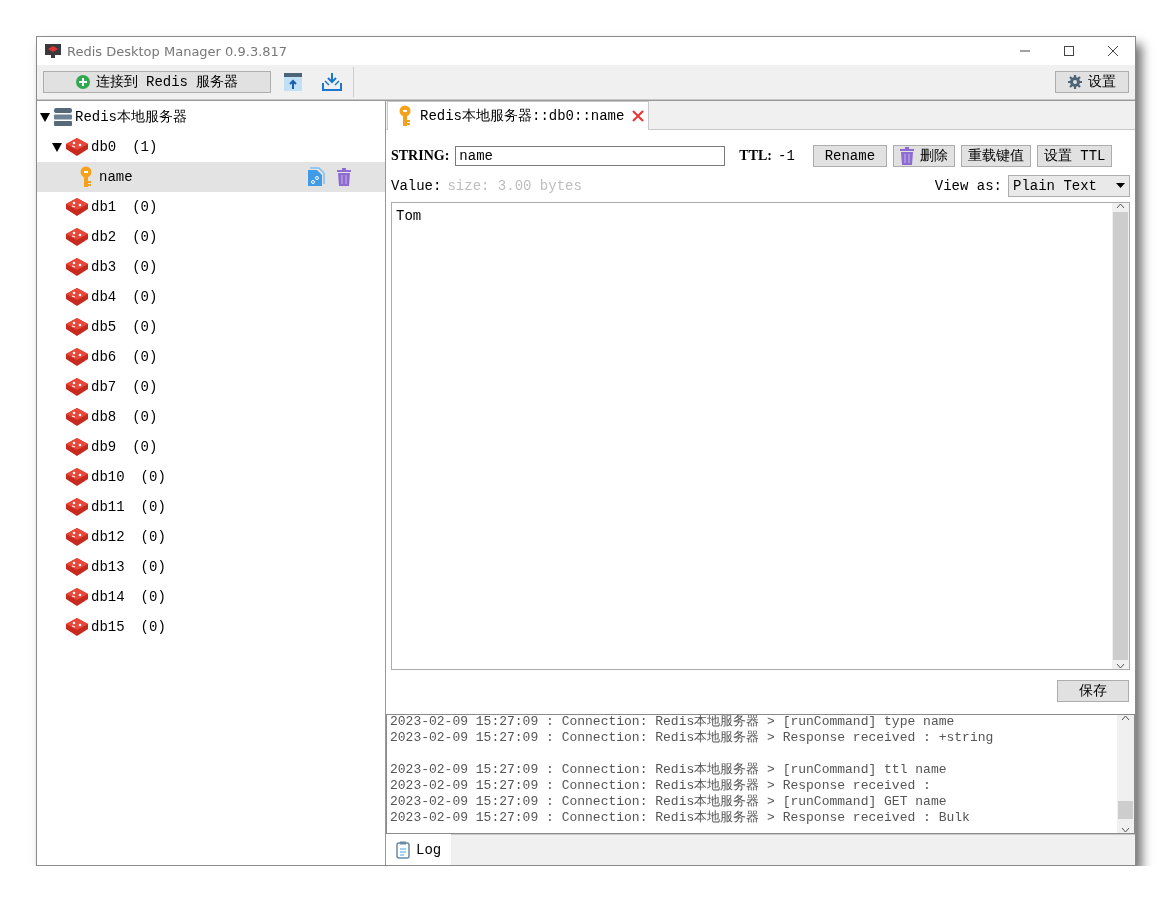 This screenshot has width=1172, height=902. What do you see at coordinates (1120, 185) in the screenshot?
I see `dropdown-caret-icon` at bounding box center [1120, 185].